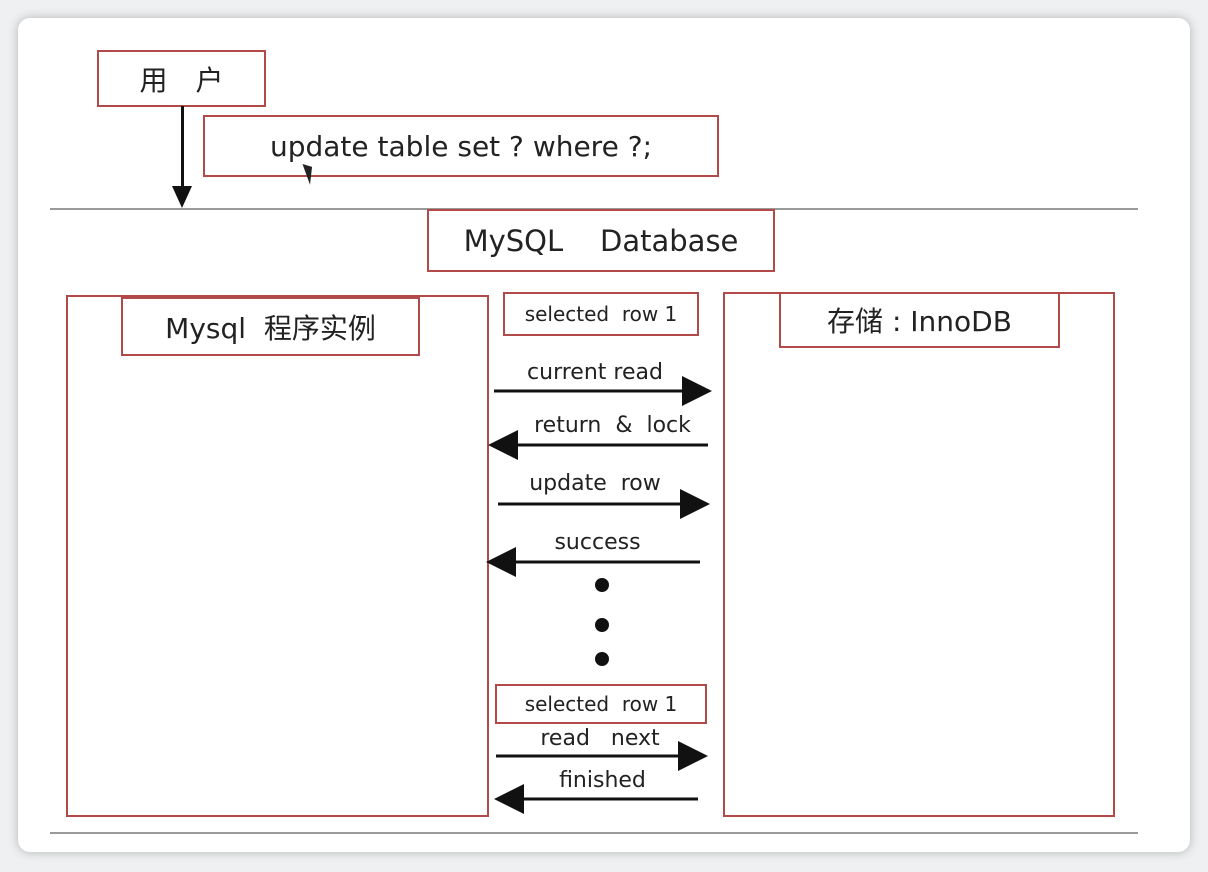 This screenshot has width=1208, height=872. I want to click on bottom-selected-row-label: selected row 1, so click(601, 704).